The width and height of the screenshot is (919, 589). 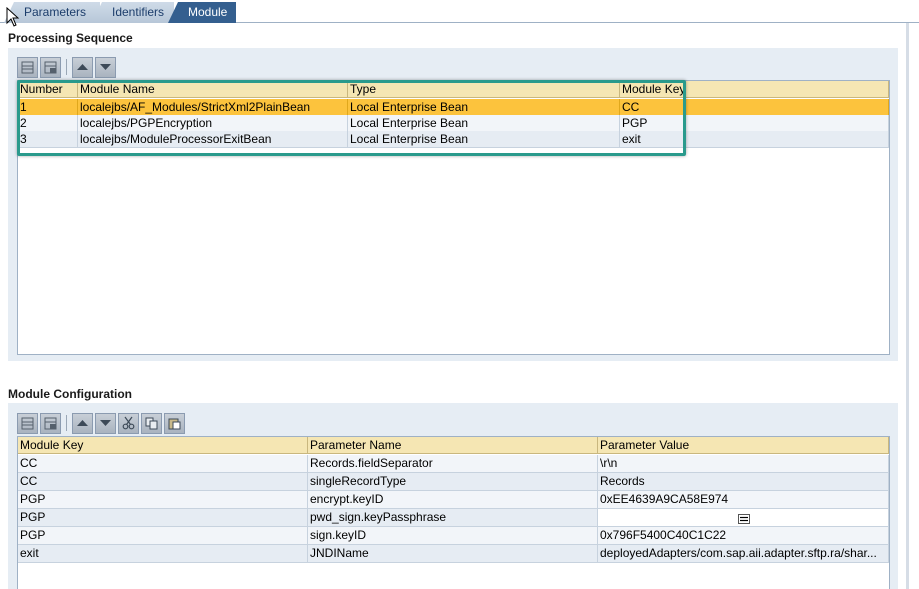 I want to click on cell-parameter-name: JNDIName, so click(x=453, y=554).